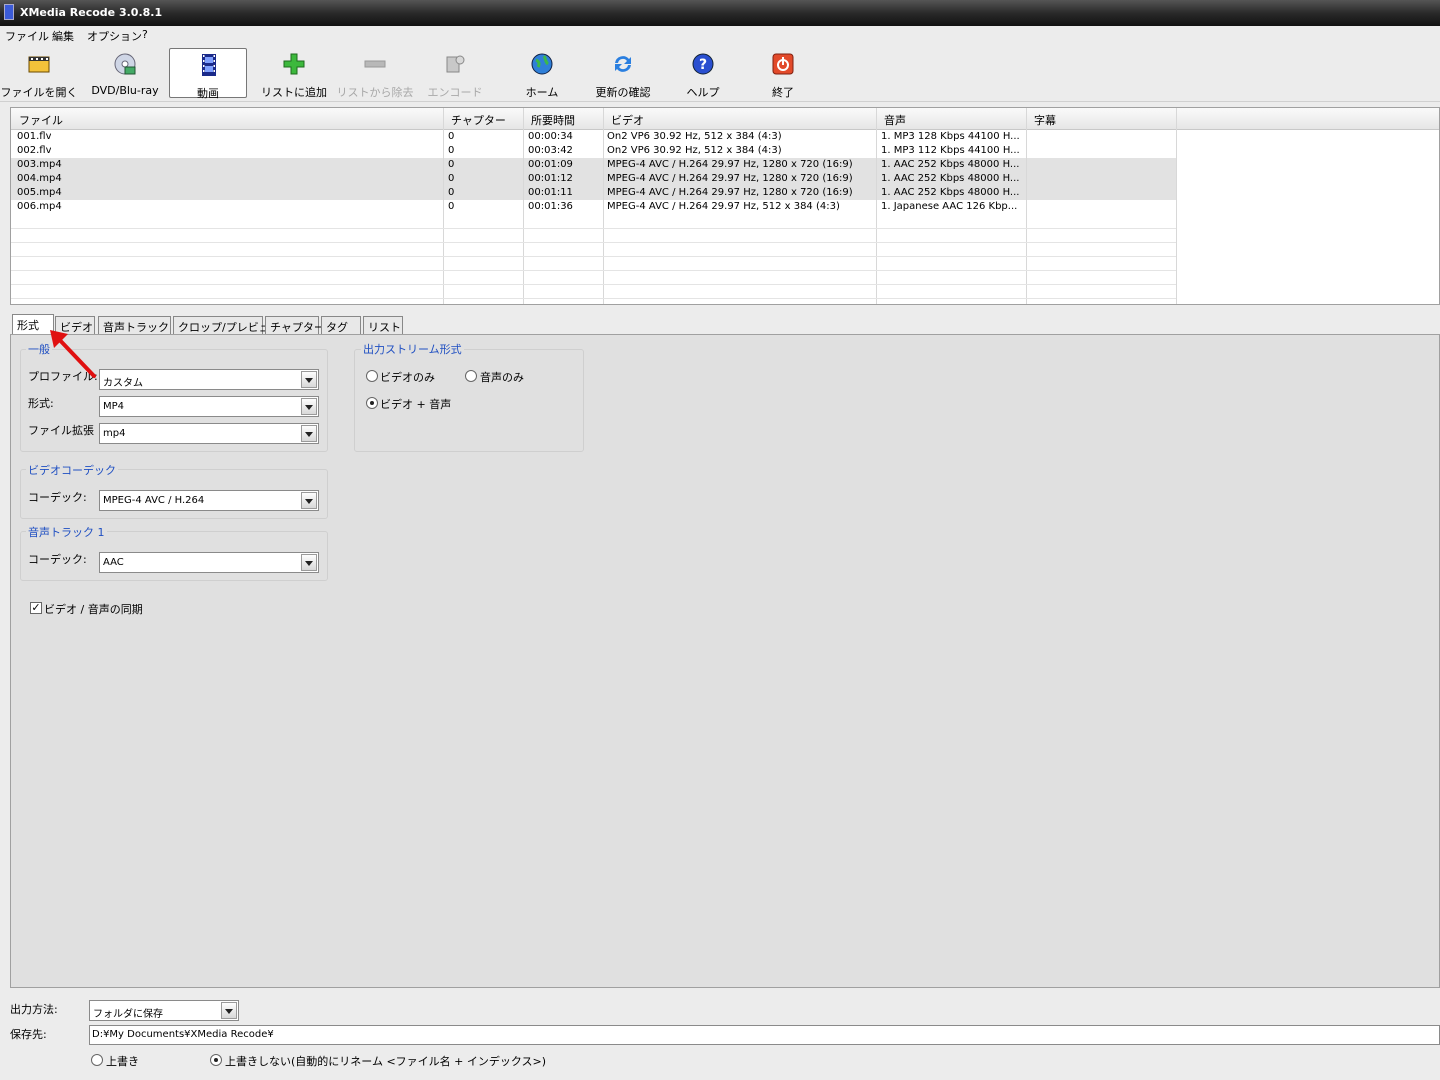 The image size is (1440, 1080). I want to click on home-label: ホーム, so click(542, 92).